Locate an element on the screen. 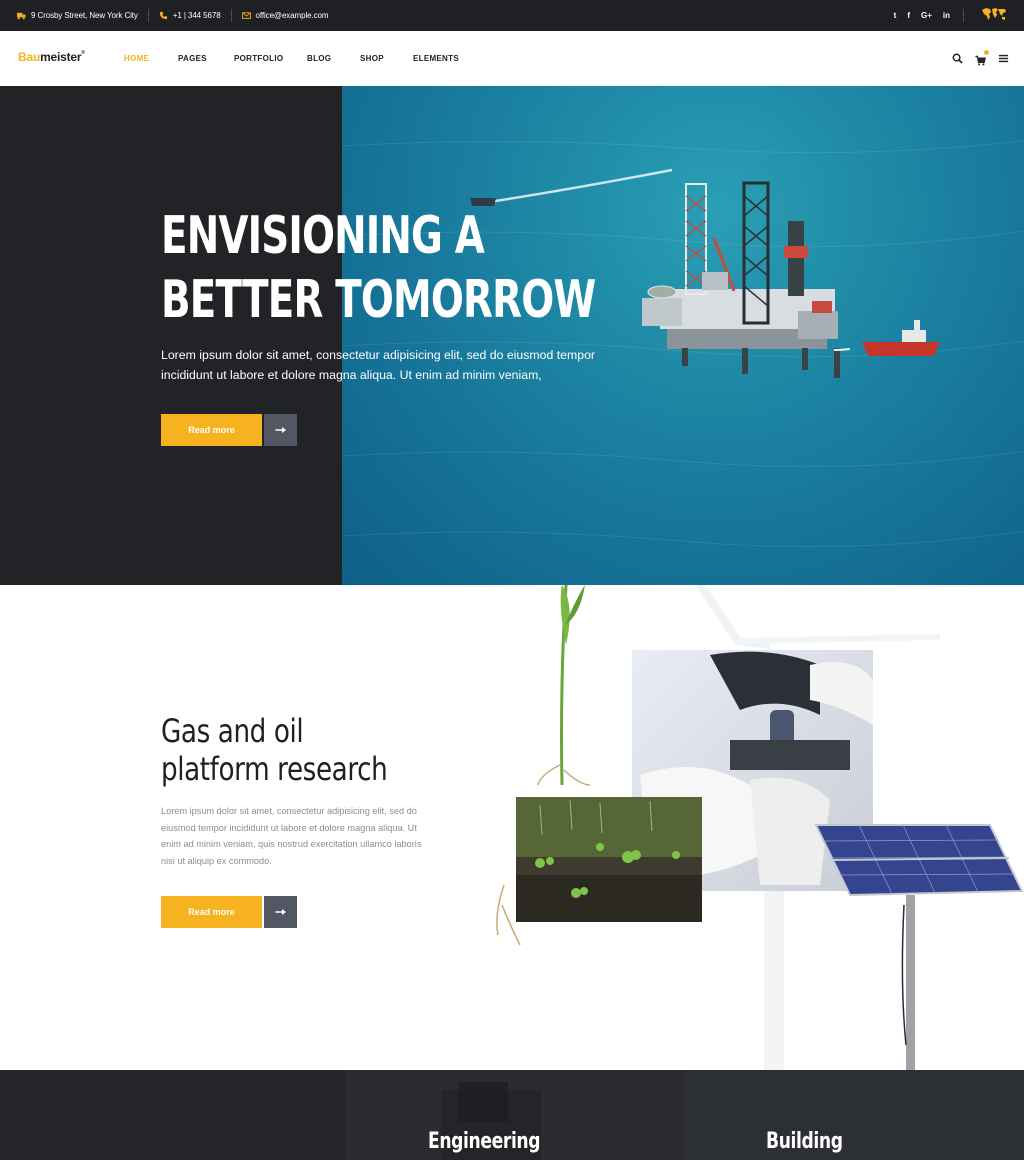 Image resolution: width=1024 pixels, height=1160 pixels. phone-icon is located at coordinates (163, 15).